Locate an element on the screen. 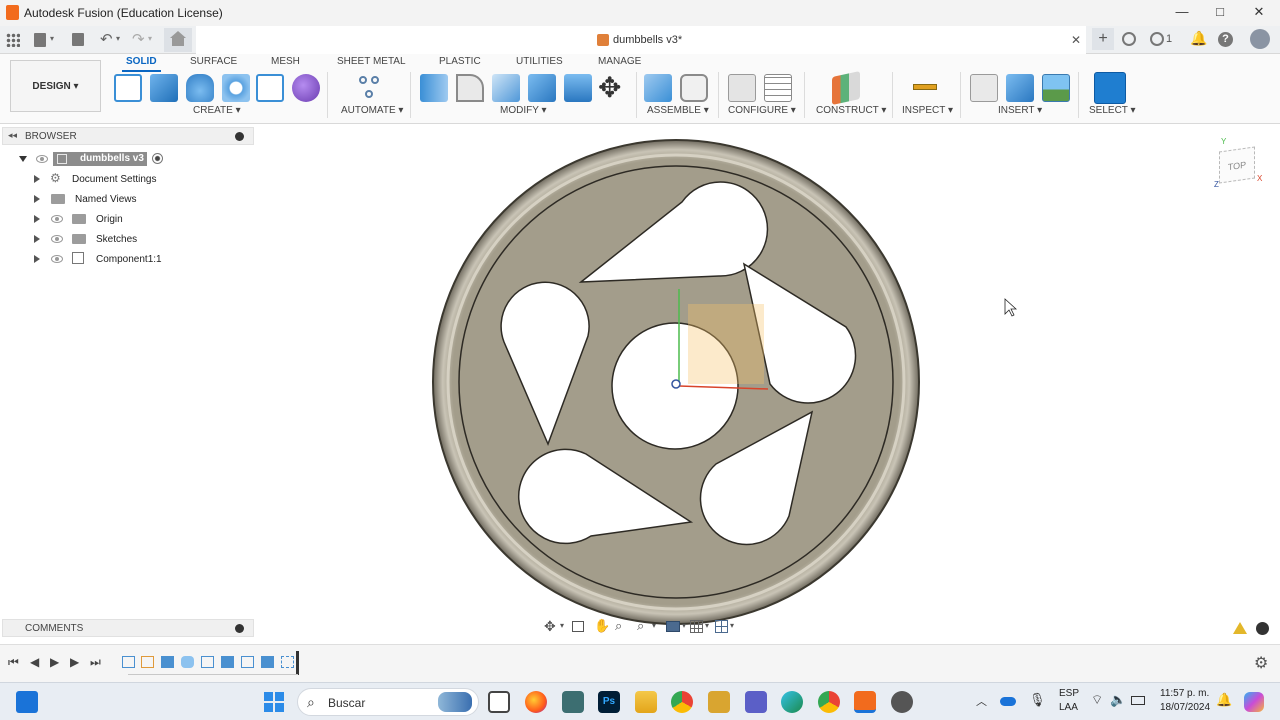  clock-date: 18/07/2024 is located at coordinates (1185, 707).